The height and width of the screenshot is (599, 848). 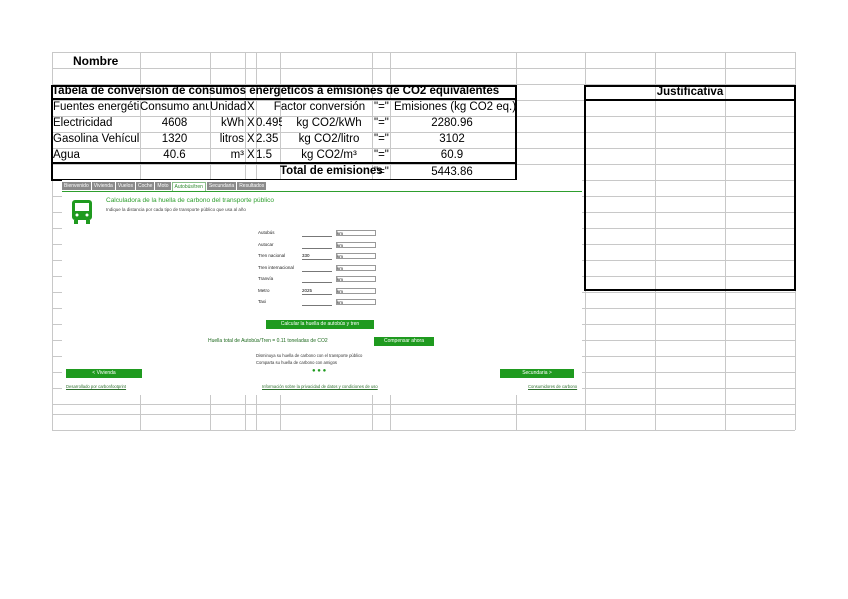 What do you see at coordinates (174, 139) in the screenshot?
I see `row-cell-consumption: 1320` at bounding box center [174, 139].